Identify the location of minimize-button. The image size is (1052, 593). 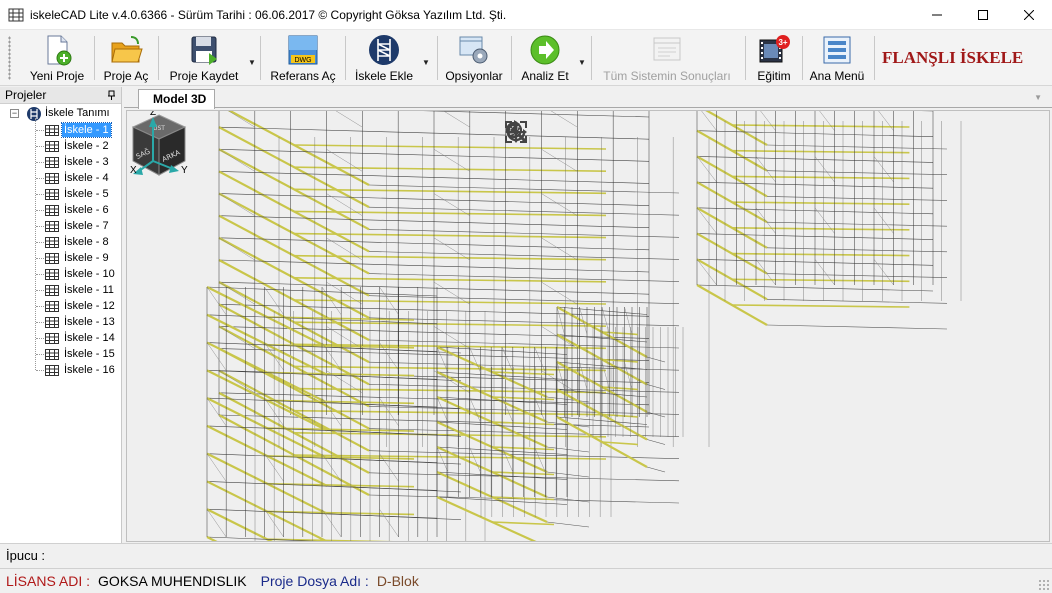
(937, 15).